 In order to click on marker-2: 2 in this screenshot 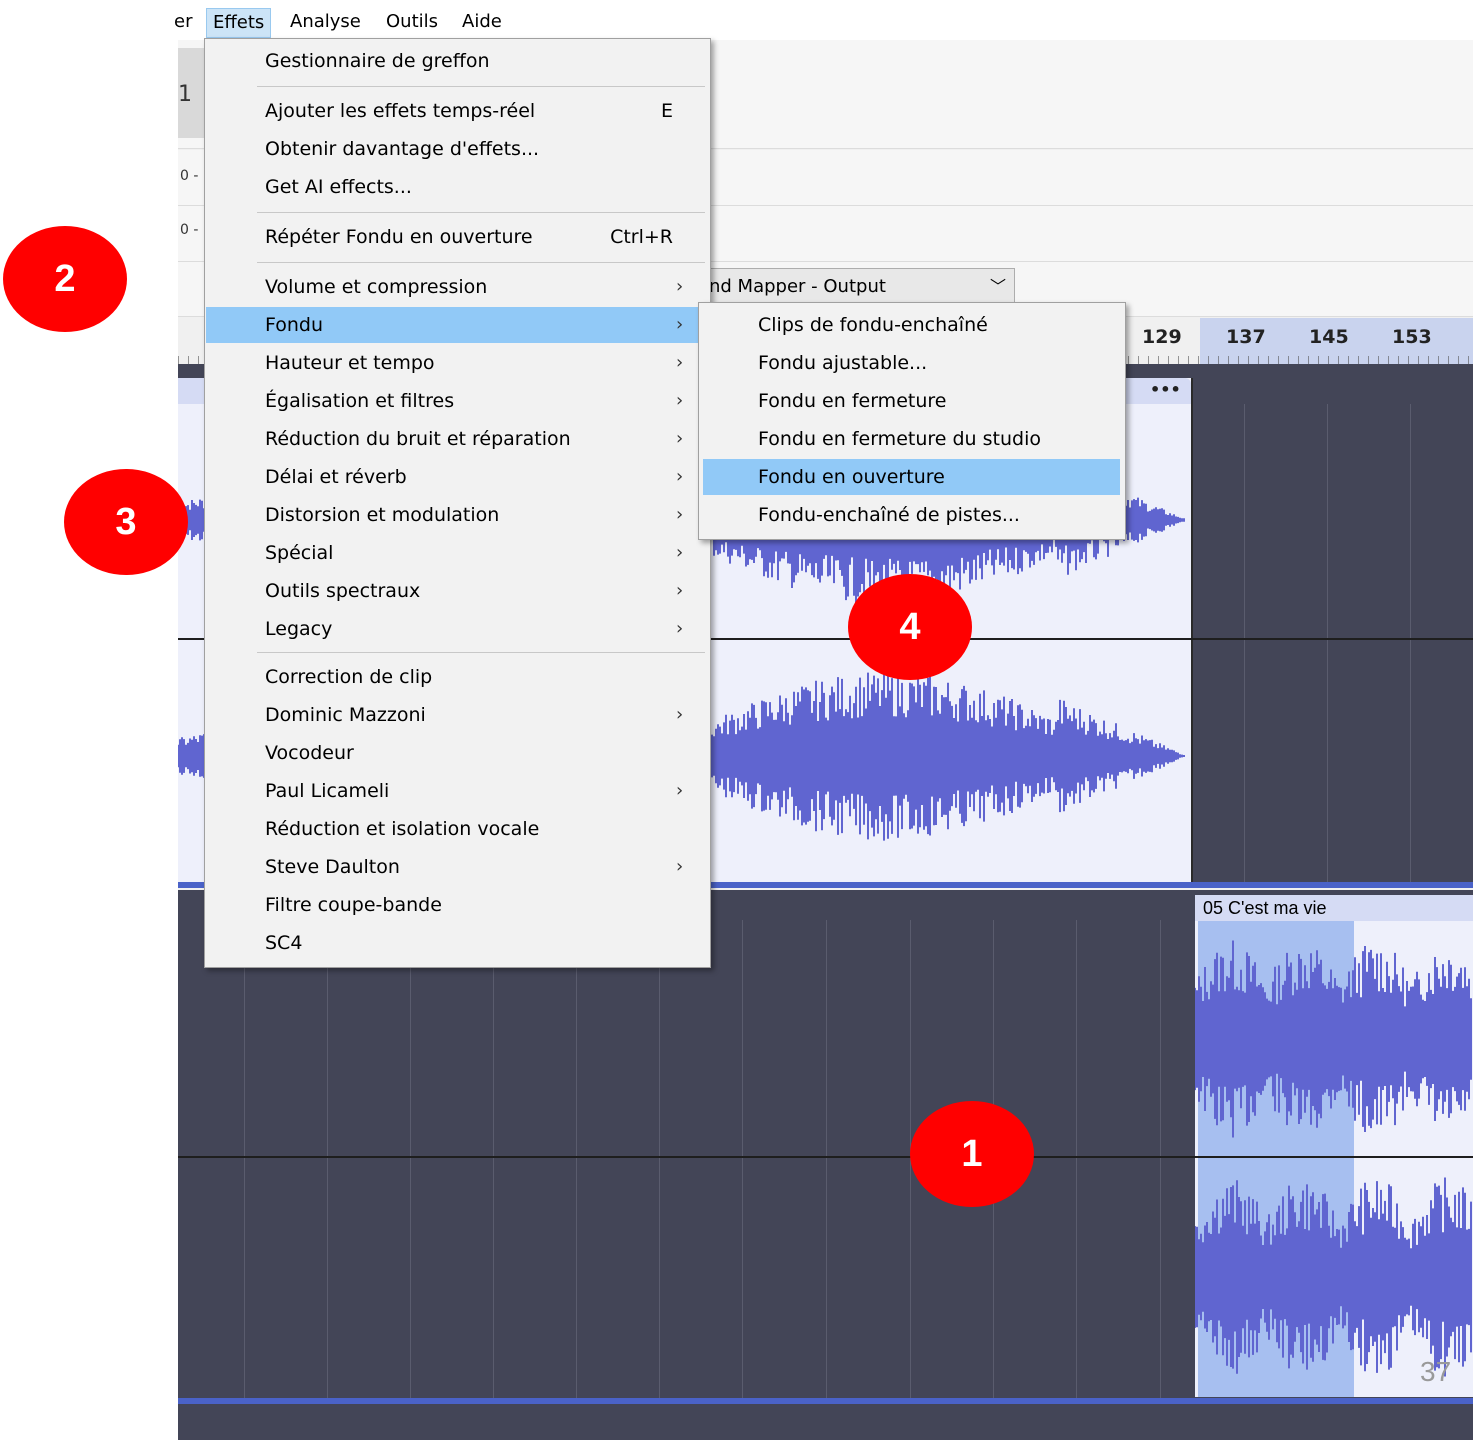, I will do `click(65, 279)`.